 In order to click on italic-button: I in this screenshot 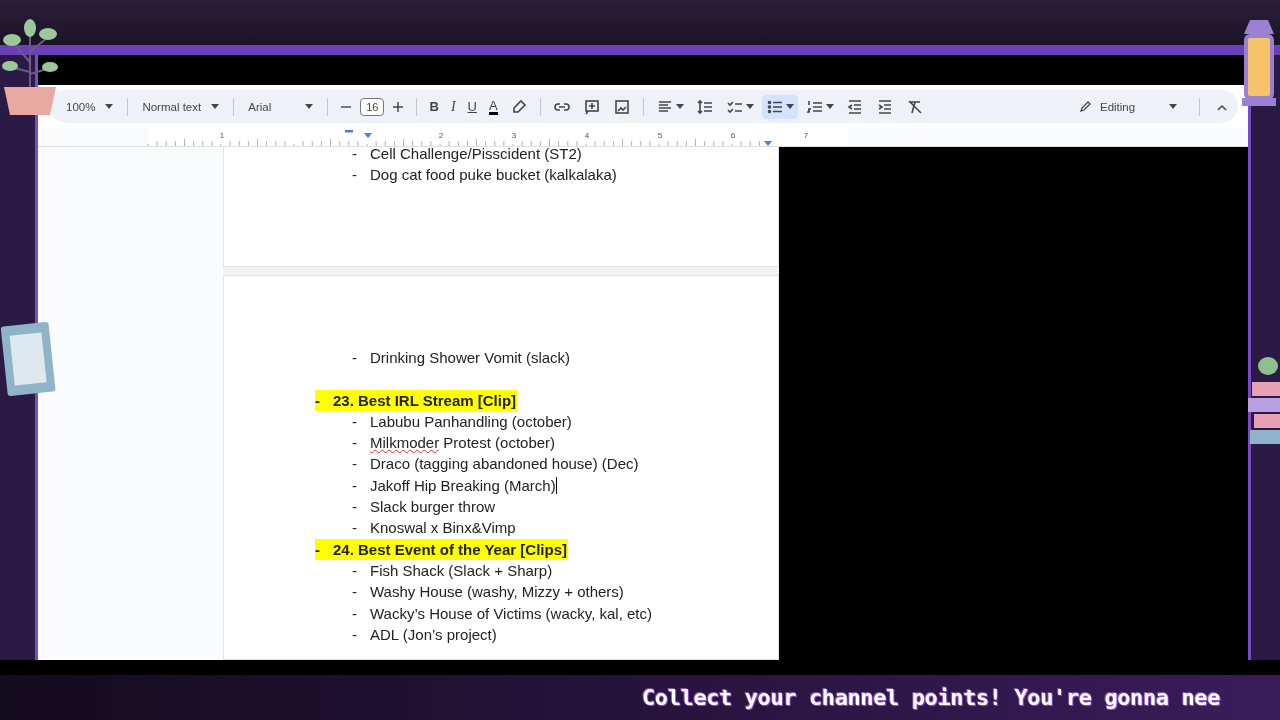, I will do `click(453, 106)`.